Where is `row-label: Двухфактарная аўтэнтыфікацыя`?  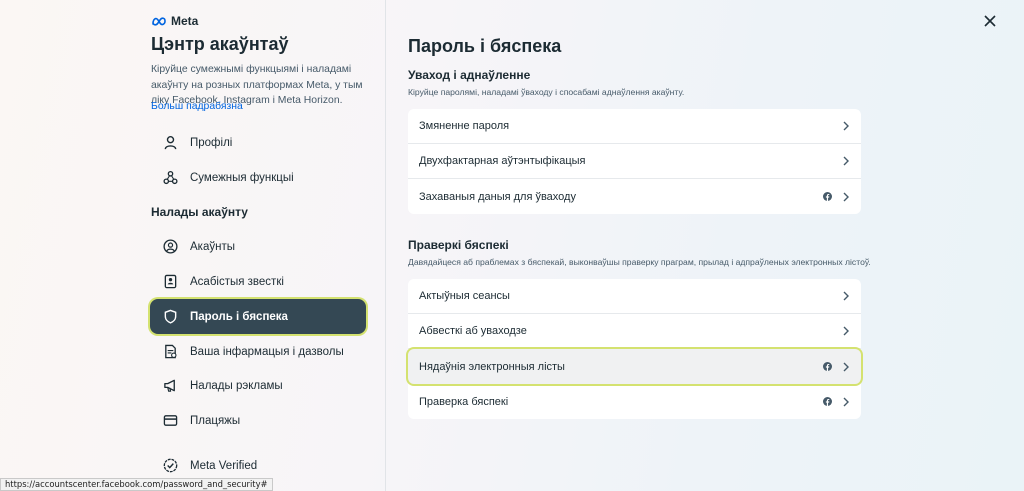 row-label: Двухфактарная аўтэнтыфікацыя is located at coordinates (502, 161).